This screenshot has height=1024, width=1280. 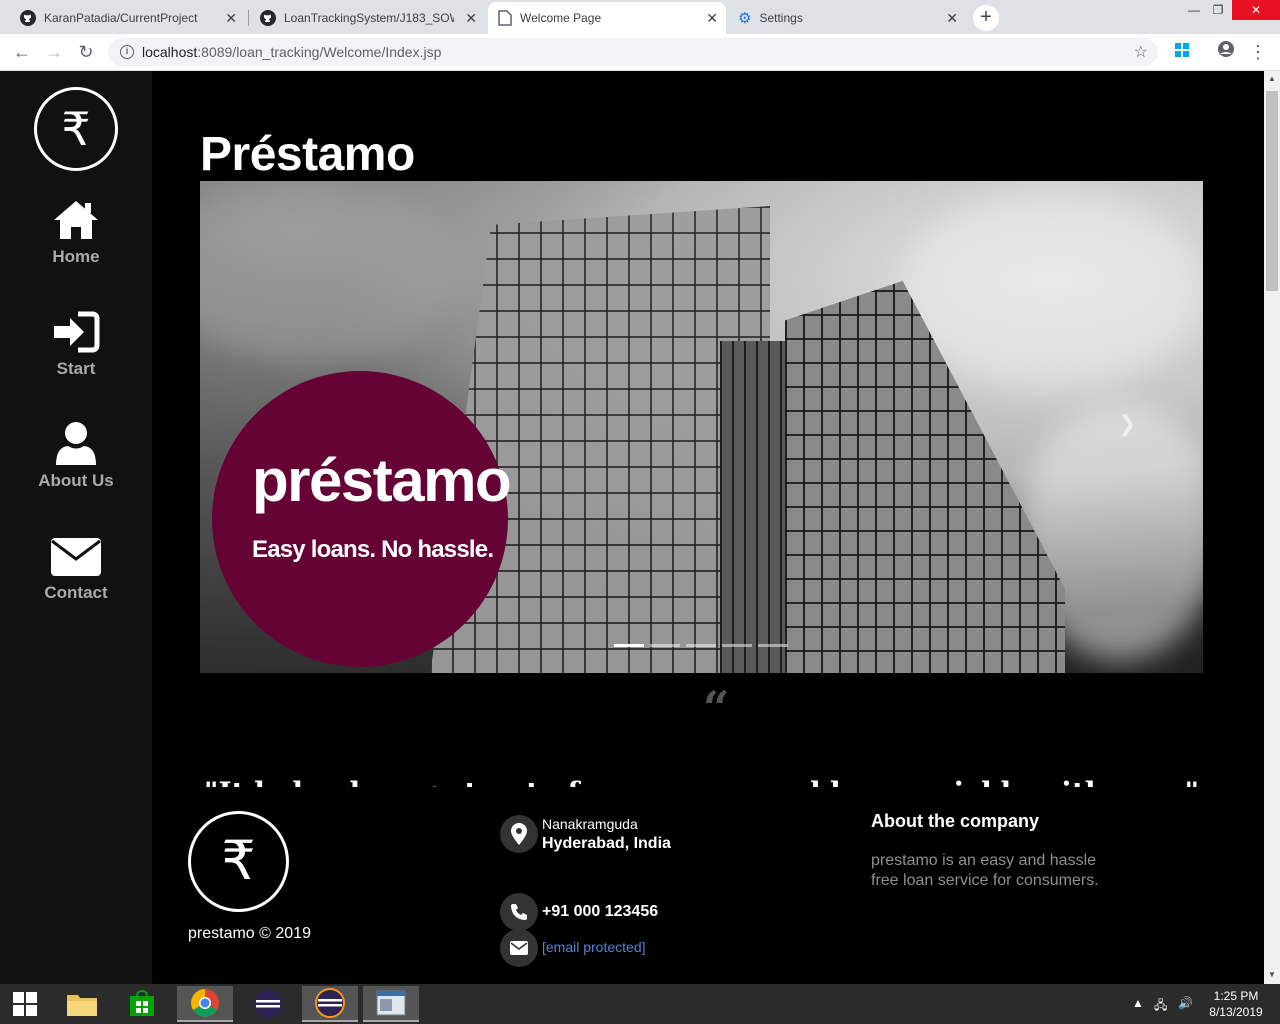 What do you see at coordinates (76, 368) in the screenshot?
I see `sidebar-item-label: Start` at bounding box center [76, 368].